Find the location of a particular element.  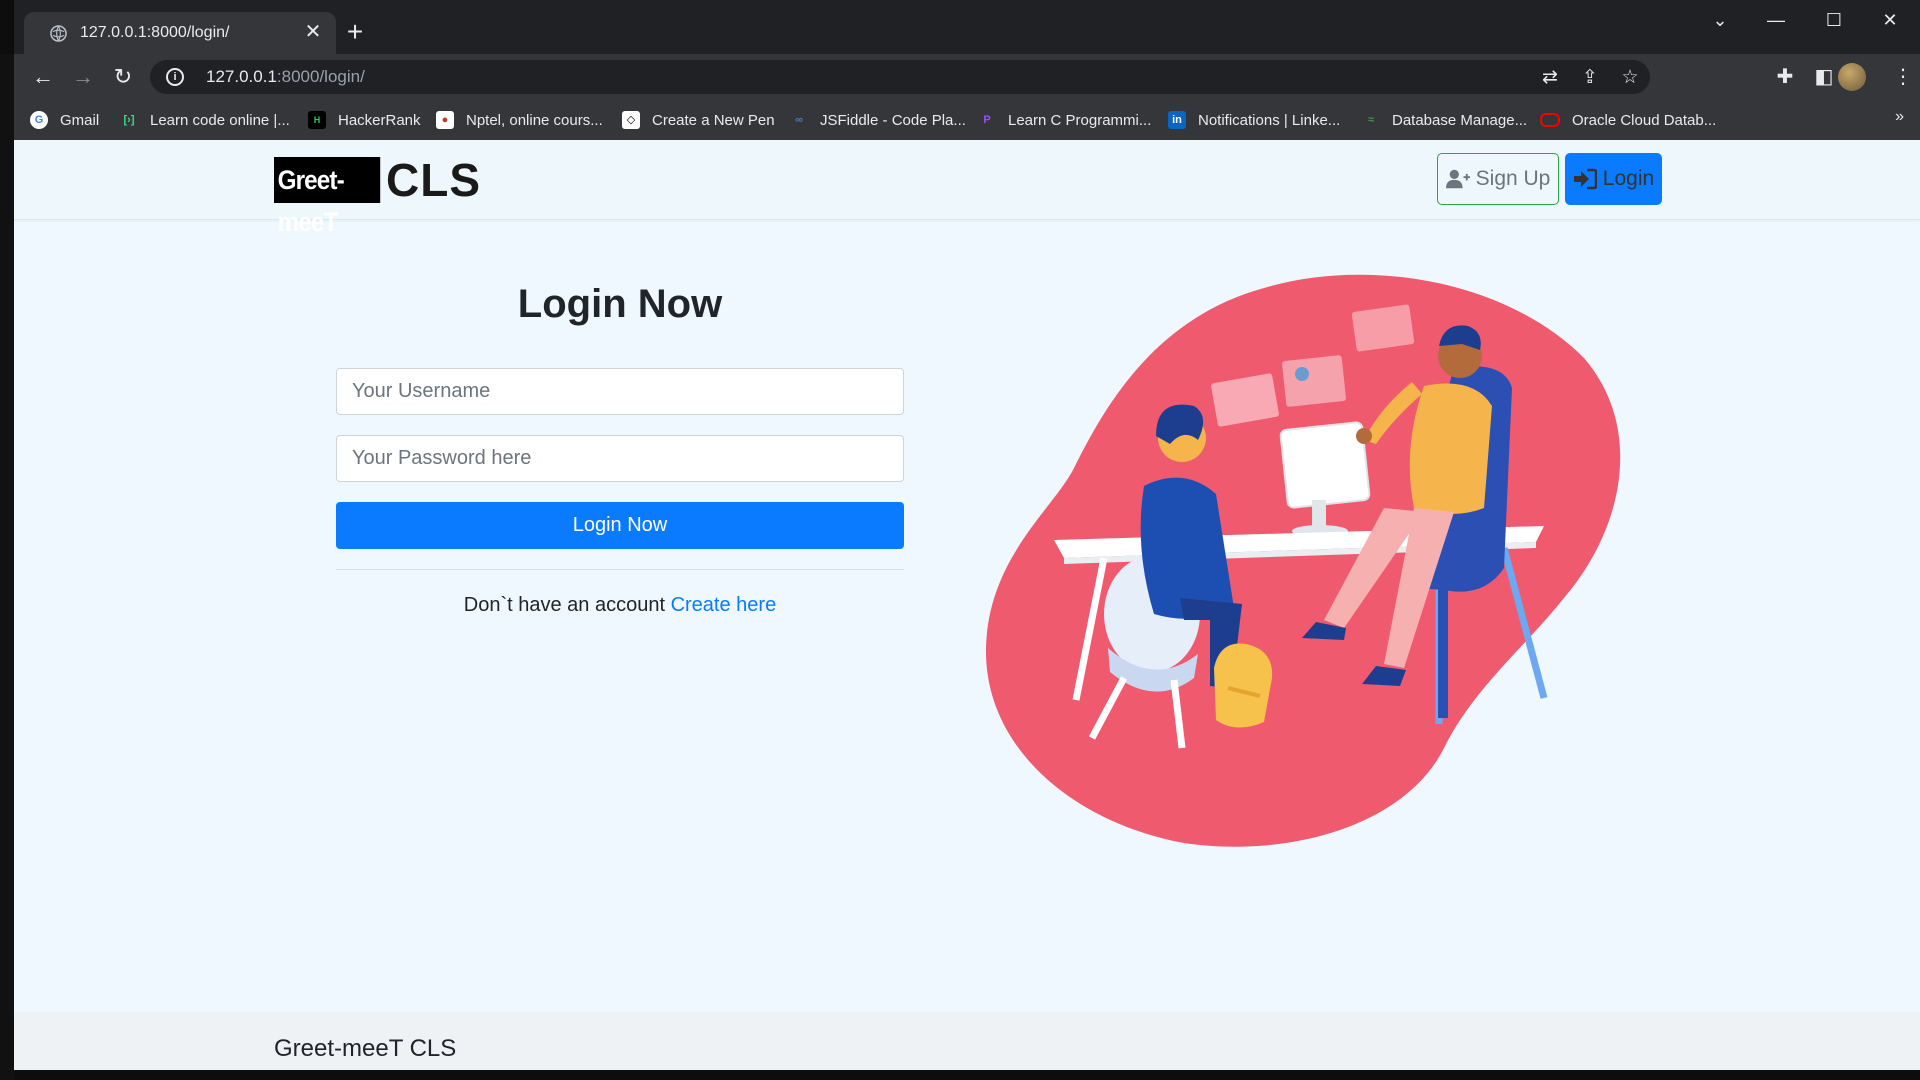

new-tab-icon: + is located at coordinates (355, 32).